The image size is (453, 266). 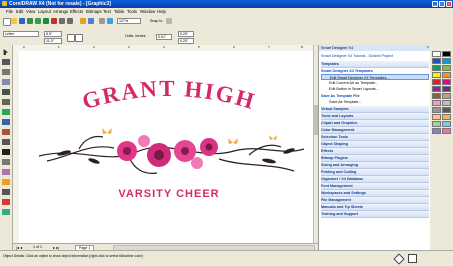 I want to click on outline-indicator-icon, so click(x=412, y=258).